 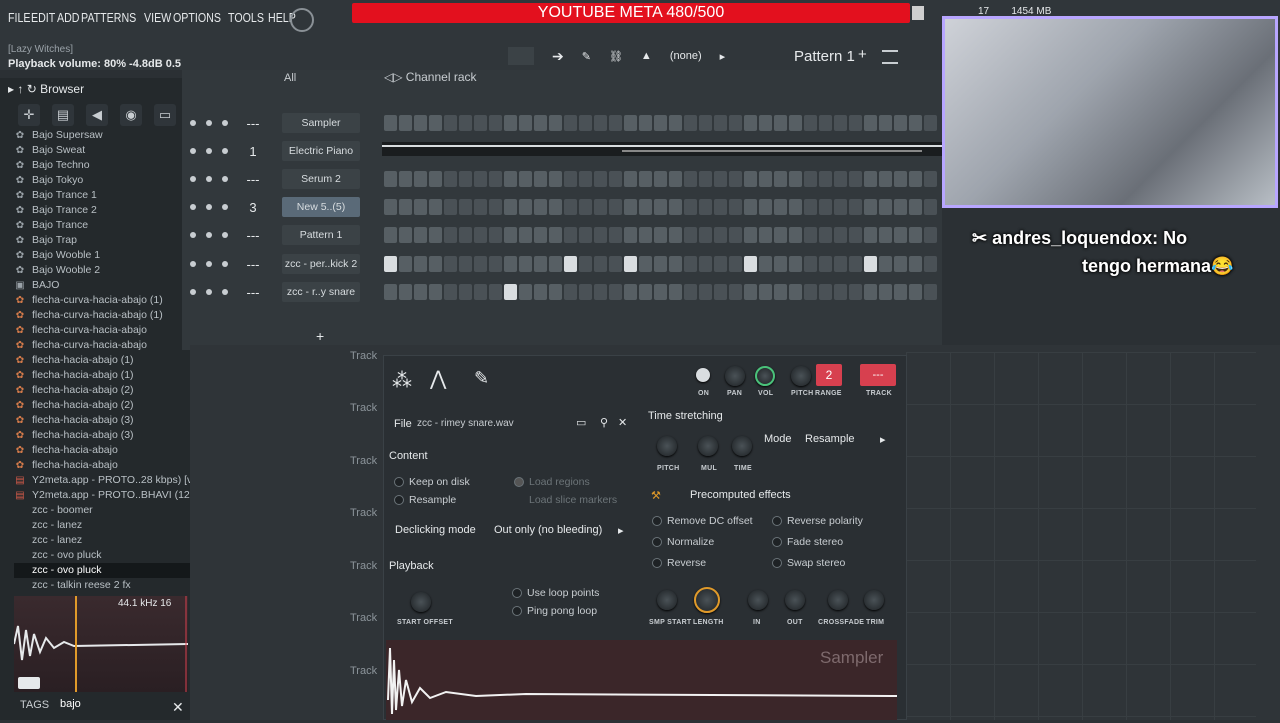 What do you see at coordinates (209, 235) in the screenshot?
I see `solo-button` at bounding box center [209, 235].